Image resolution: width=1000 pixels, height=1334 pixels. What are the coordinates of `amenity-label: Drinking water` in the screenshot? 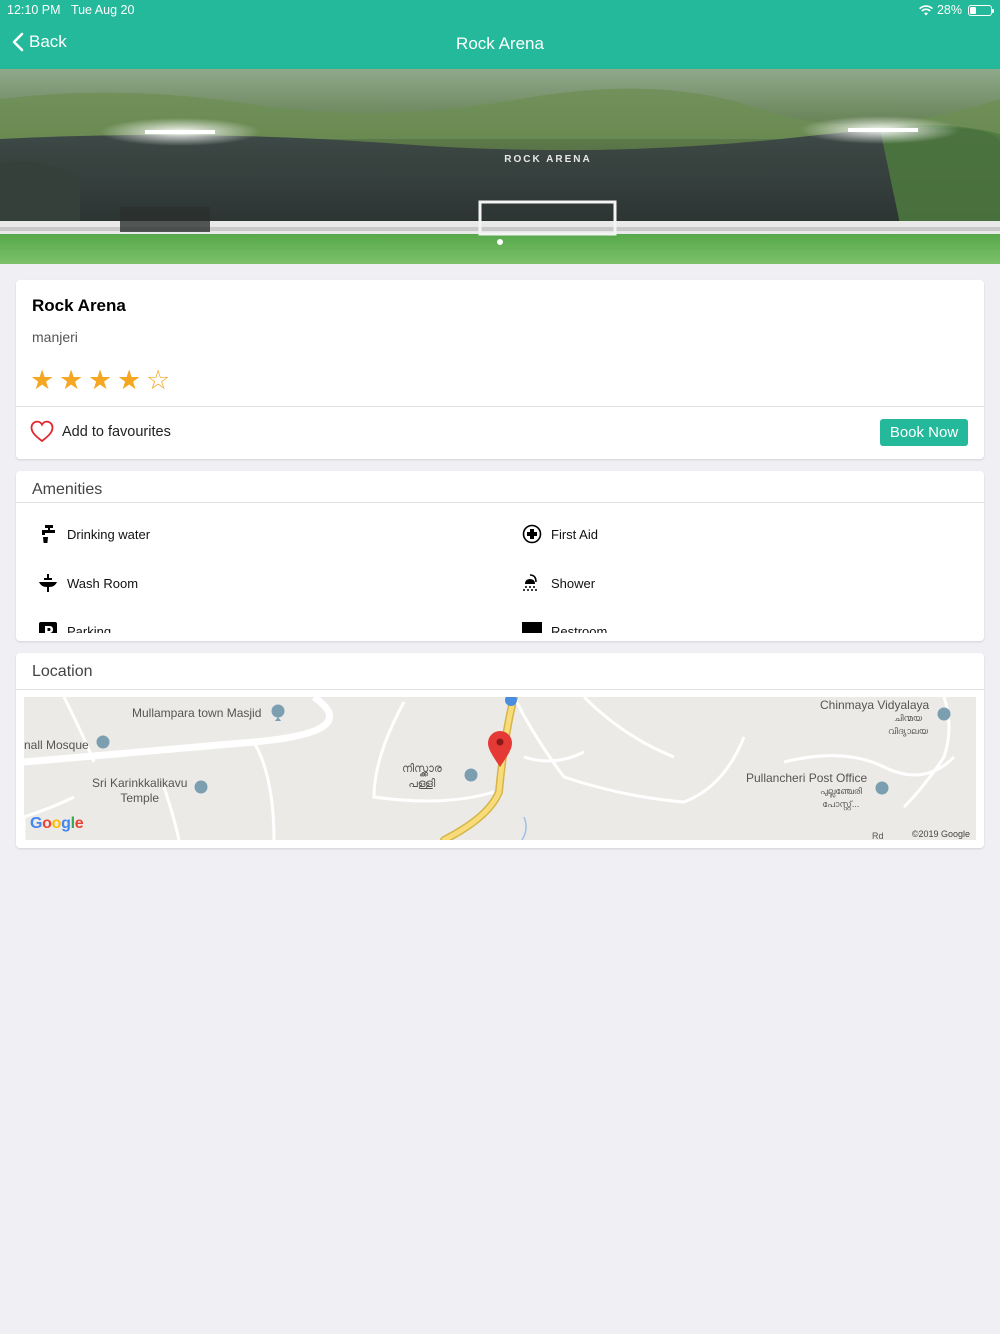 It's located at (109, 534).